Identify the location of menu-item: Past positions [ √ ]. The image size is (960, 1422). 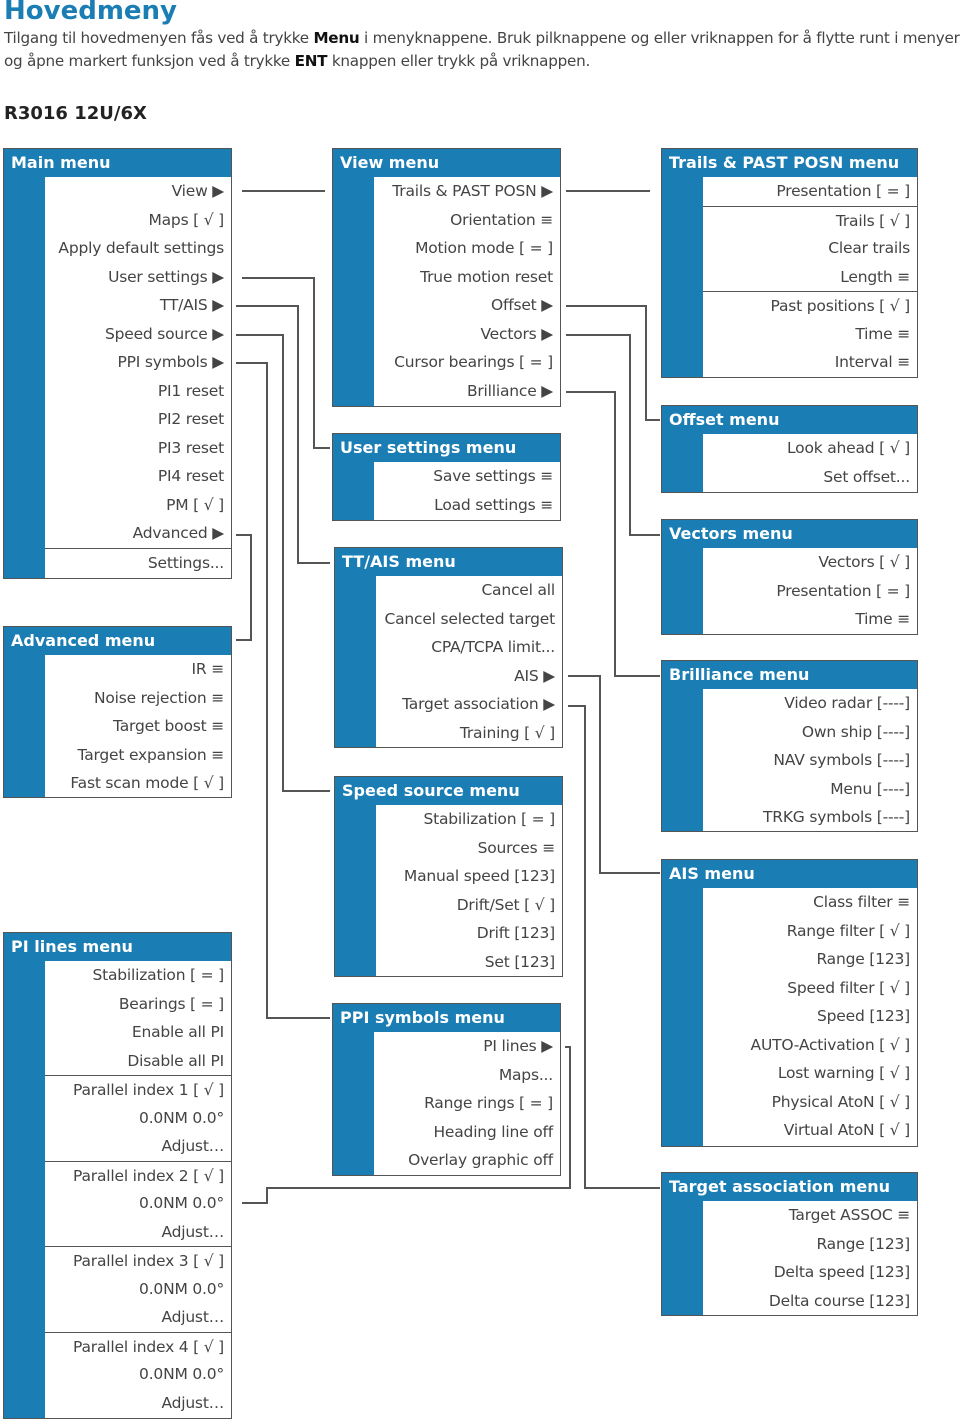
(810, 305).